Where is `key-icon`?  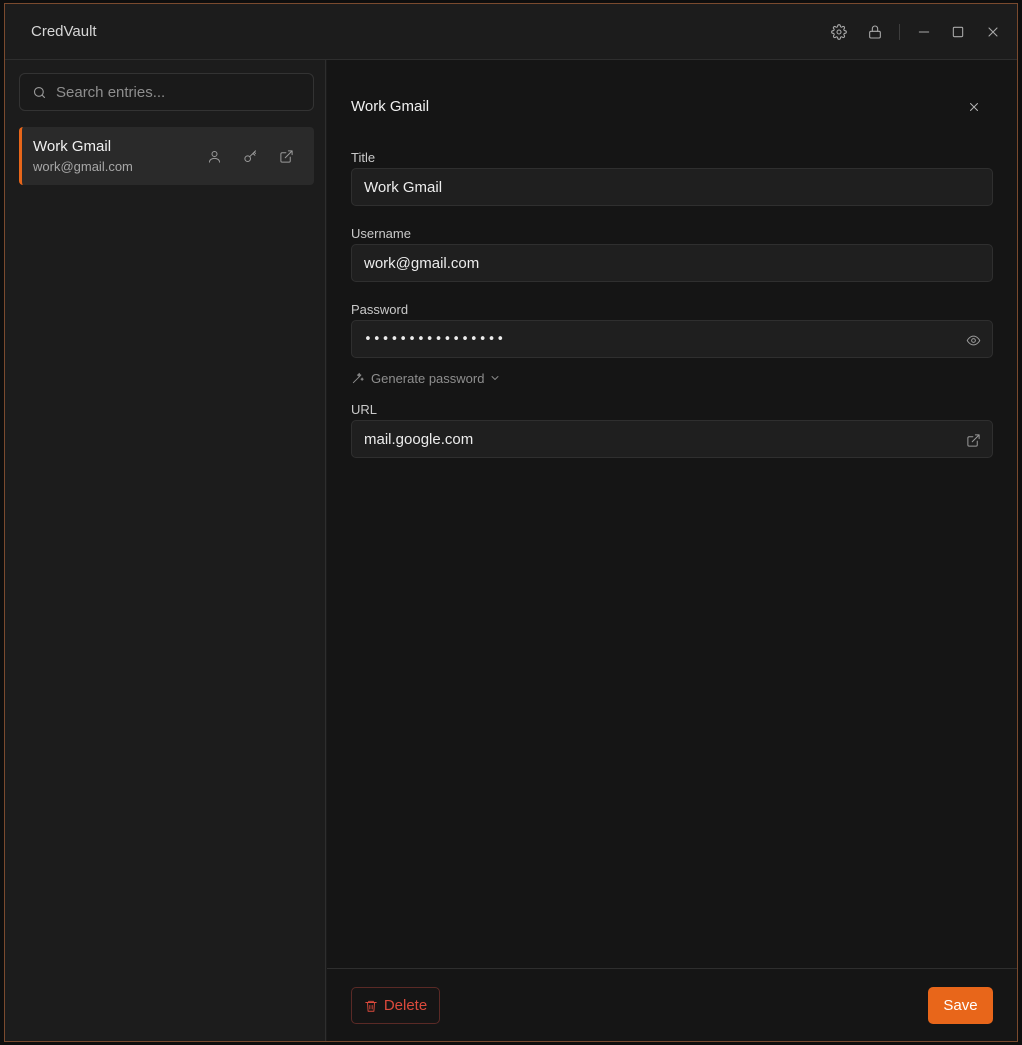 key-icon is located at coordinates (250, 156).